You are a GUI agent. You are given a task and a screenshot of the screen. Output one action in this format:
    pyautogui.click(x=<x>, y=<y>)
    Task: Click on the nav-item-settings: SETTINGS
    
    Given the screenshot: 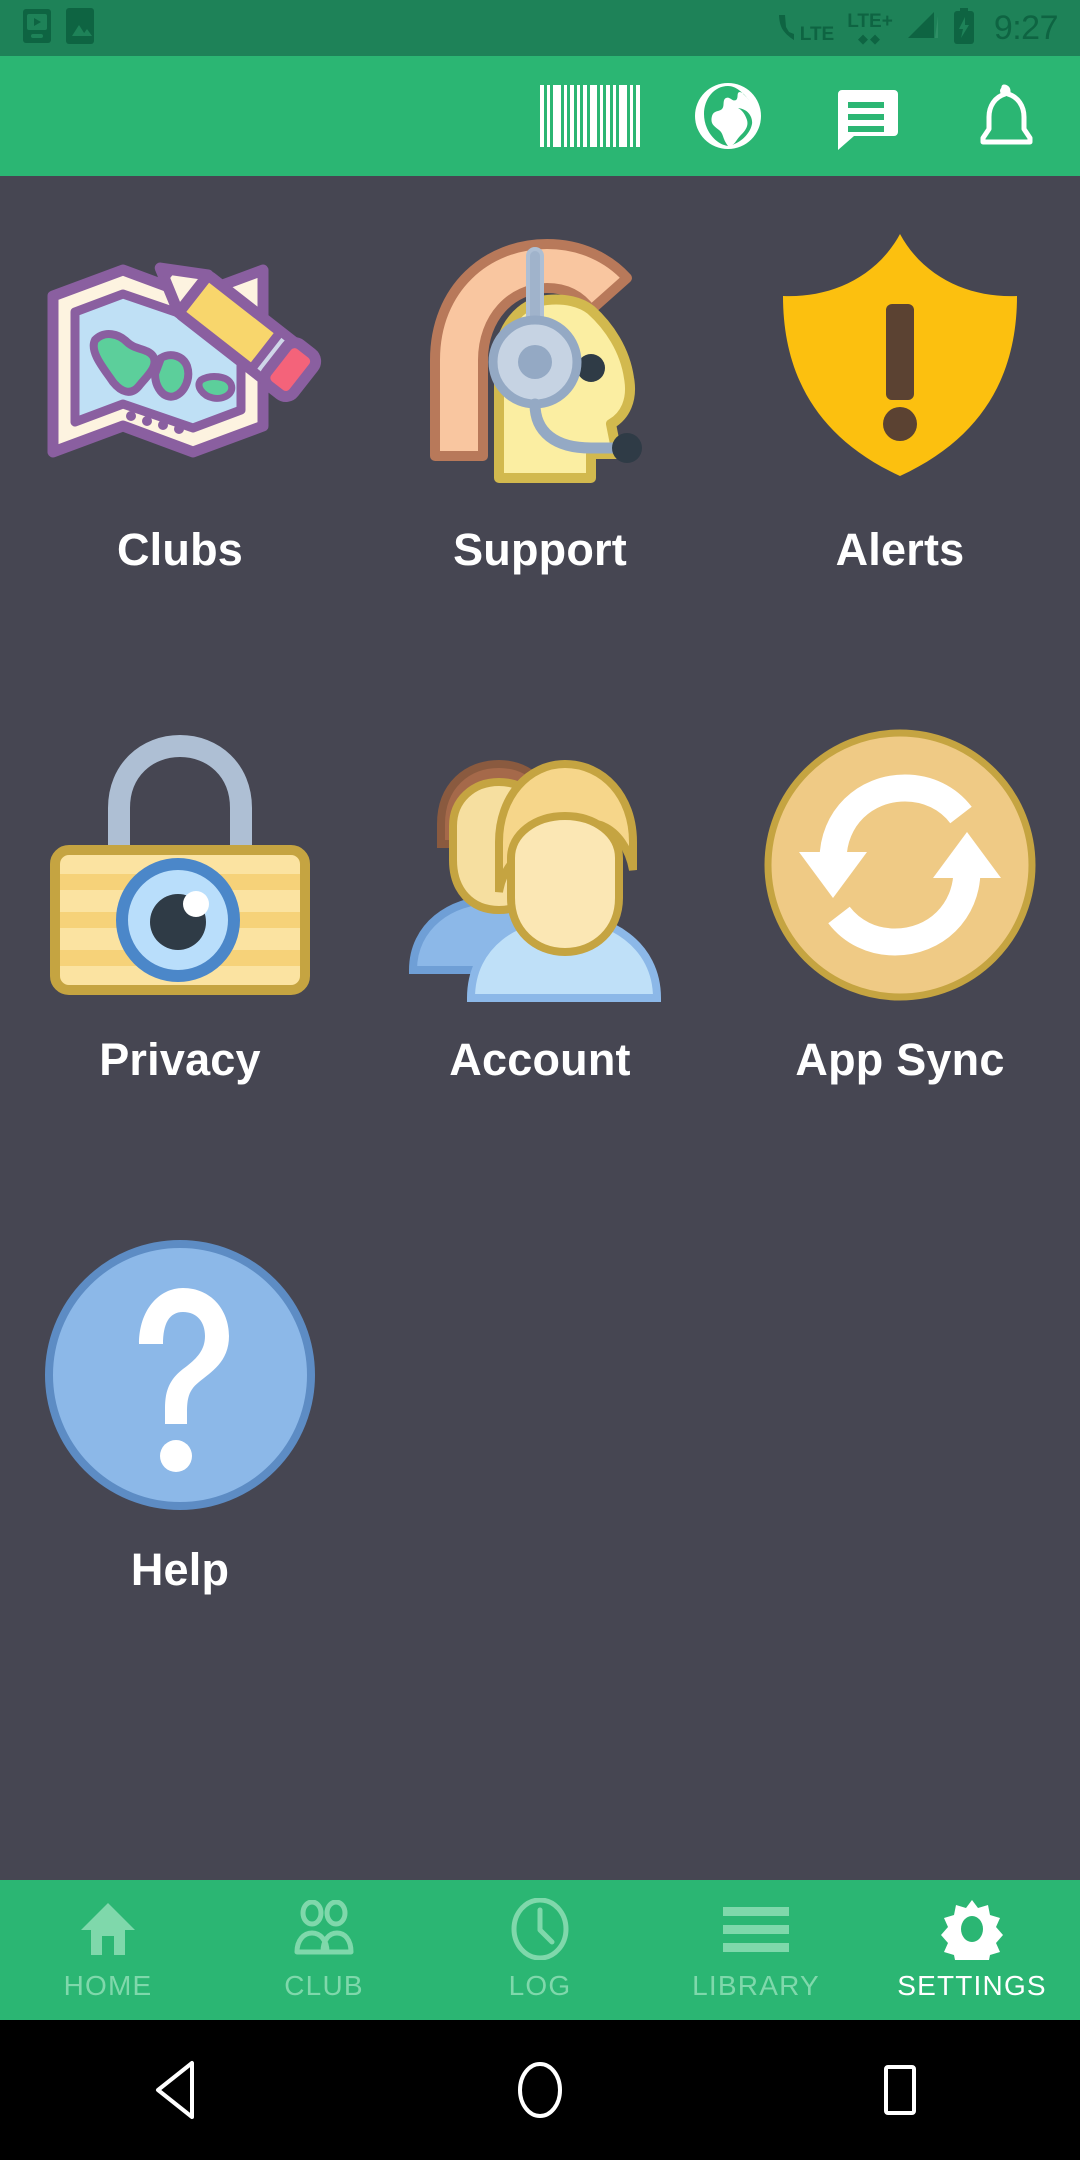 What is the action you would take?
    pyautogui.click(x=972, y=1950)
    